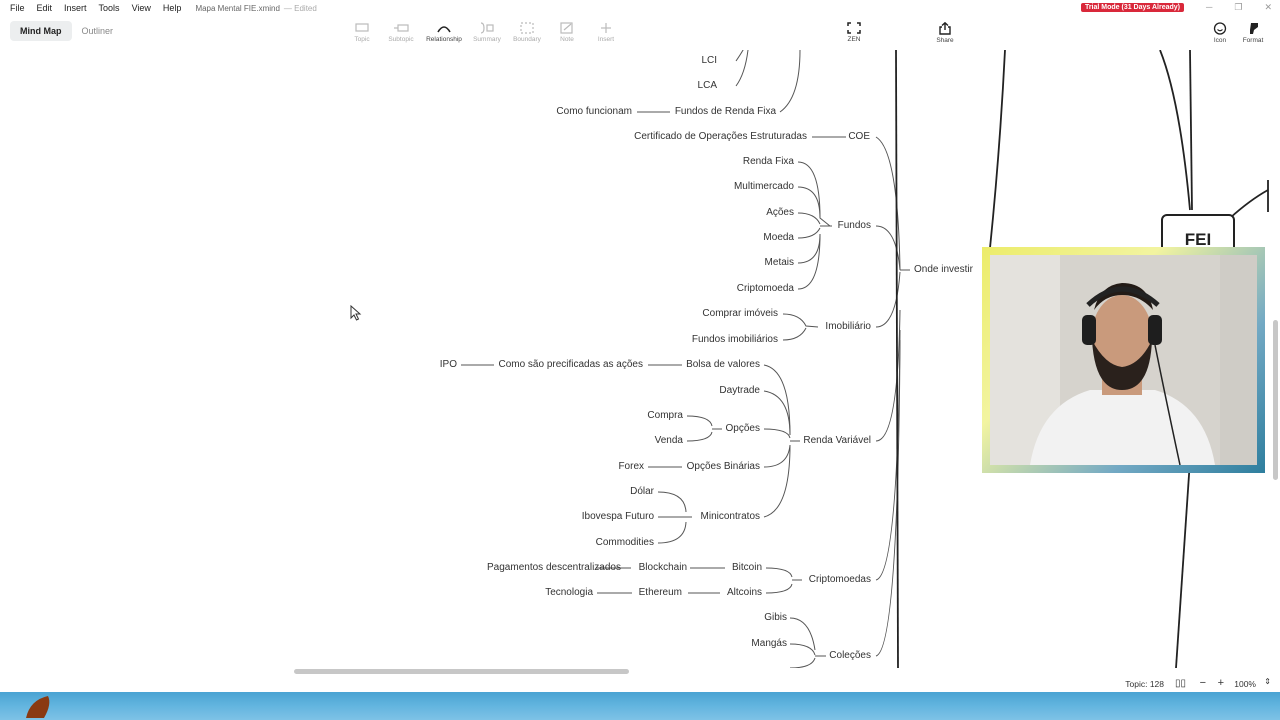 This screenshot has height=720, width=1280. Describe the element at coordinates (707, 86) in the screenshot. I see `topic-lca: LCA` at that location.